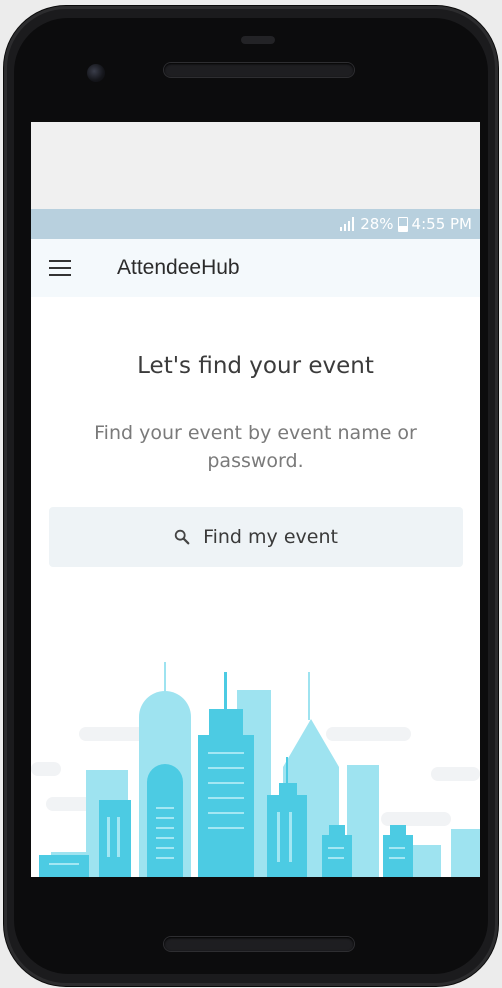  What do you see at coordinates (255, 268) in the screenshot?
I see `app-bar: AttendeeHub` at bounding box center [255, 268].